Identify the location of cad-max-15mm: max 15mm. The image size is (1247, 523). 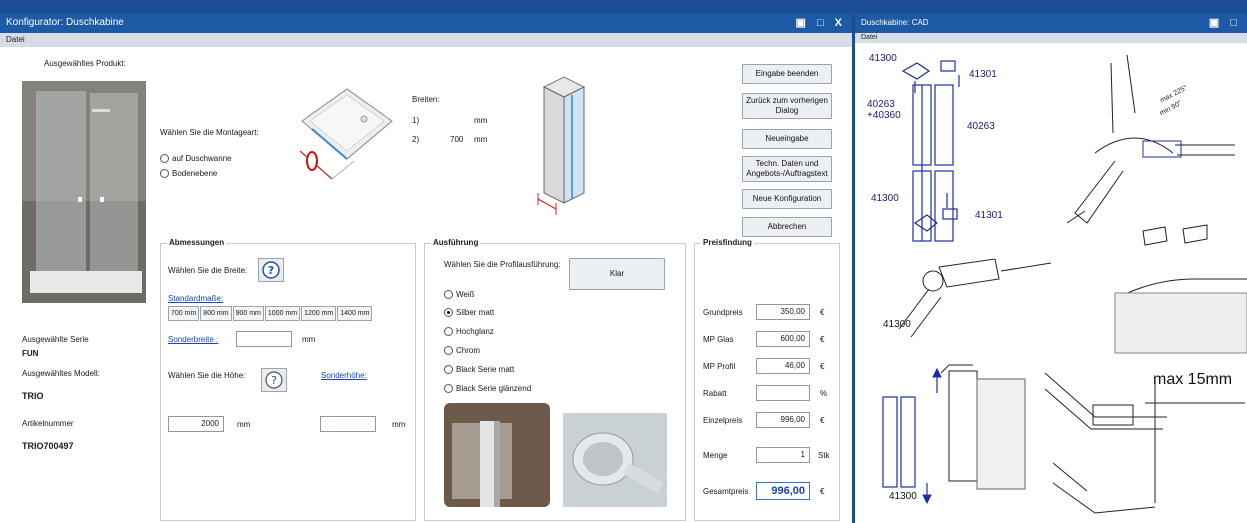
(1193, 379).